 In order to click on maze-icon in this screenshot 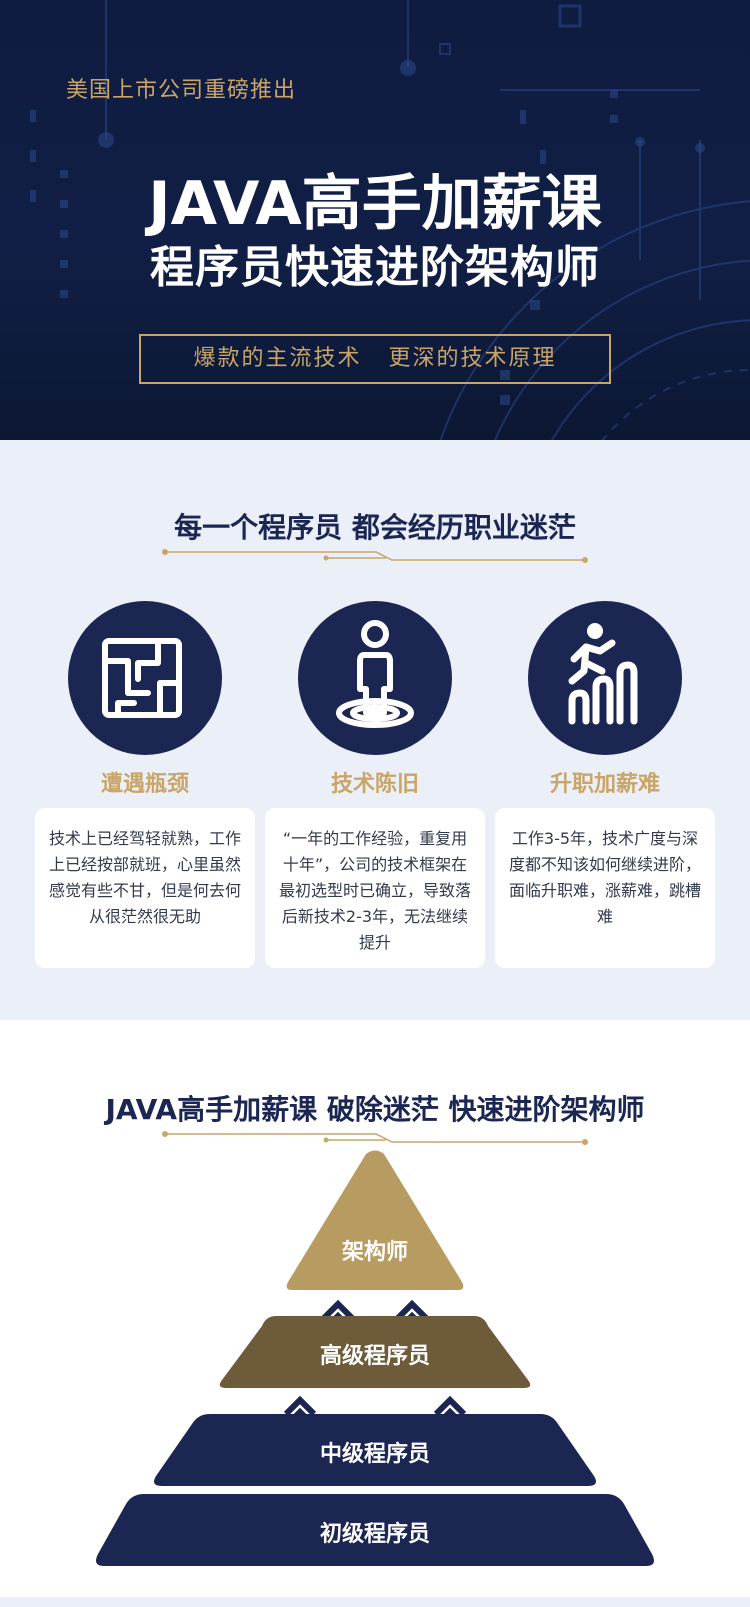, I will do `click(145, 678)`.